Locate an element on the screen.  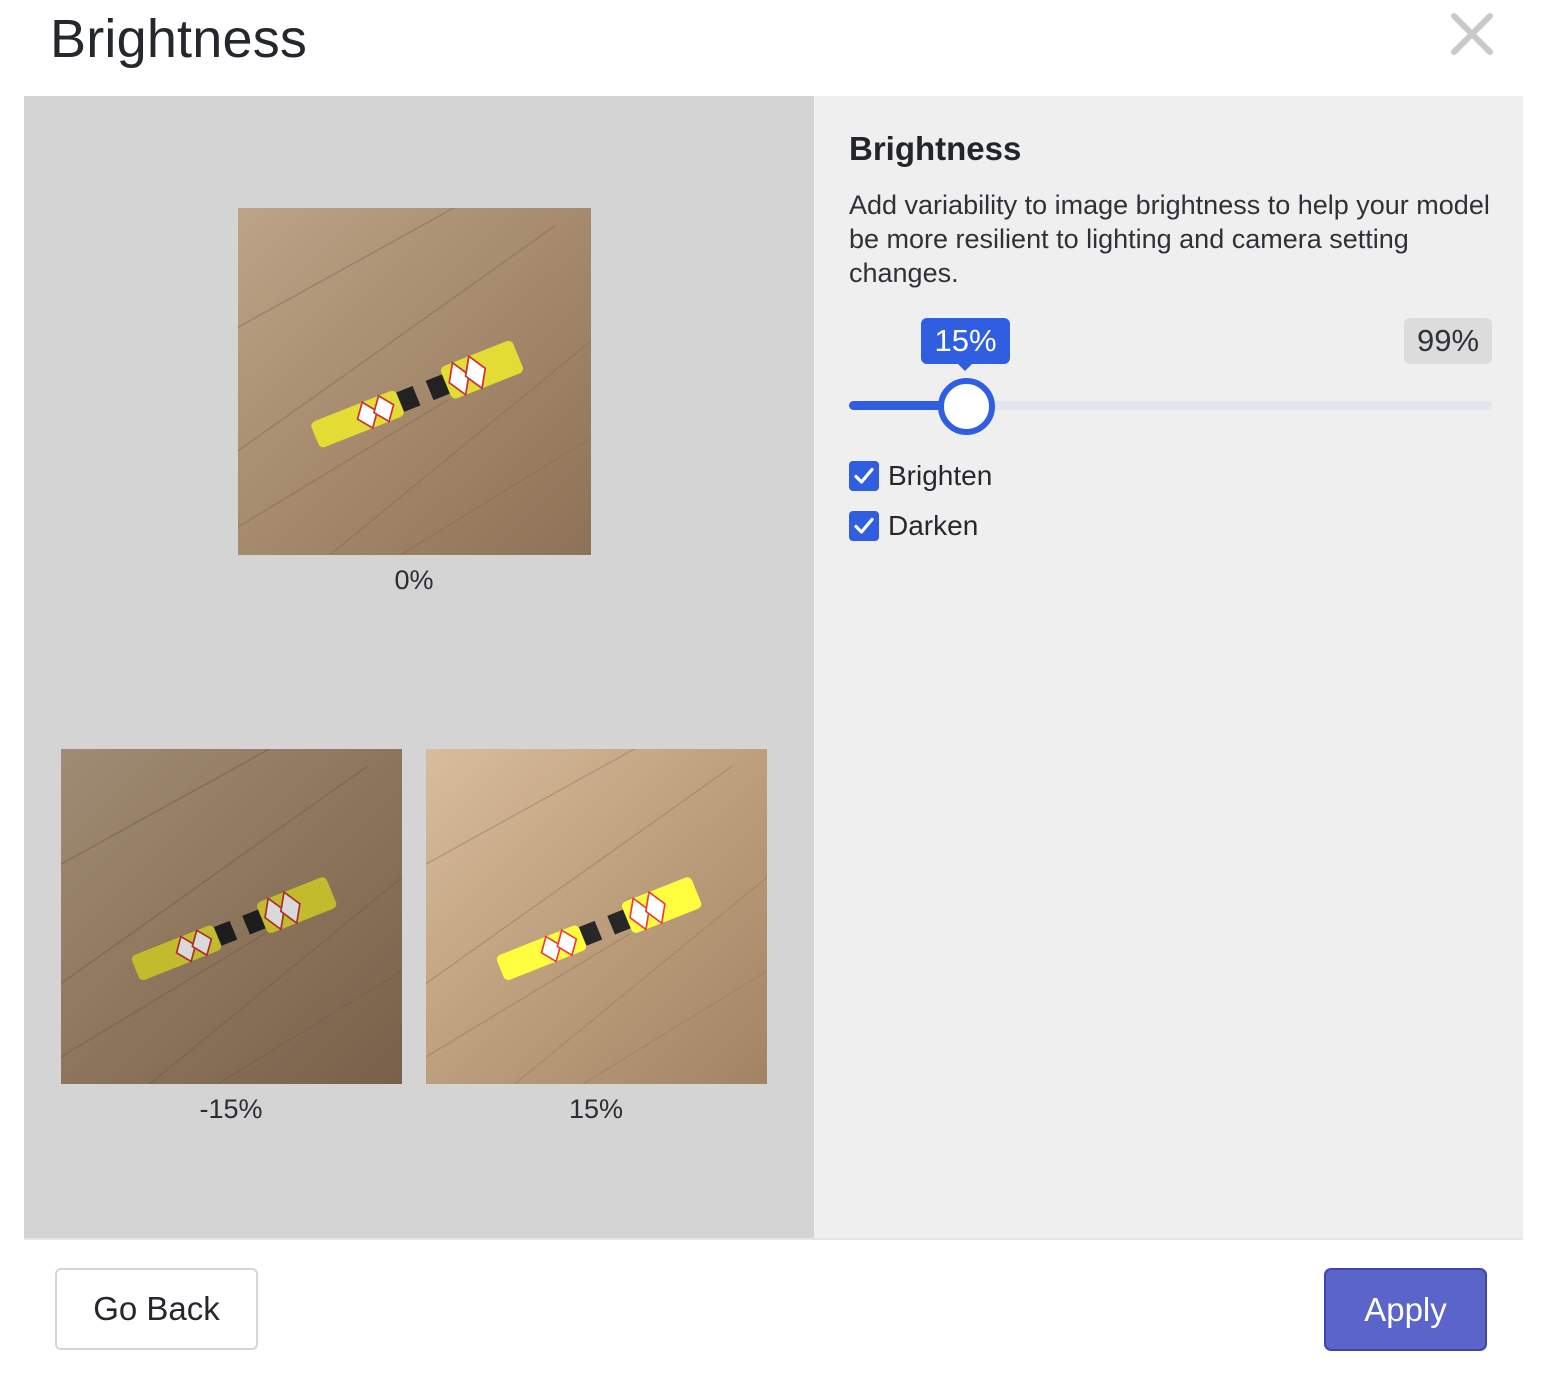
preview-image-brightened is located at coordinates (596, 916).